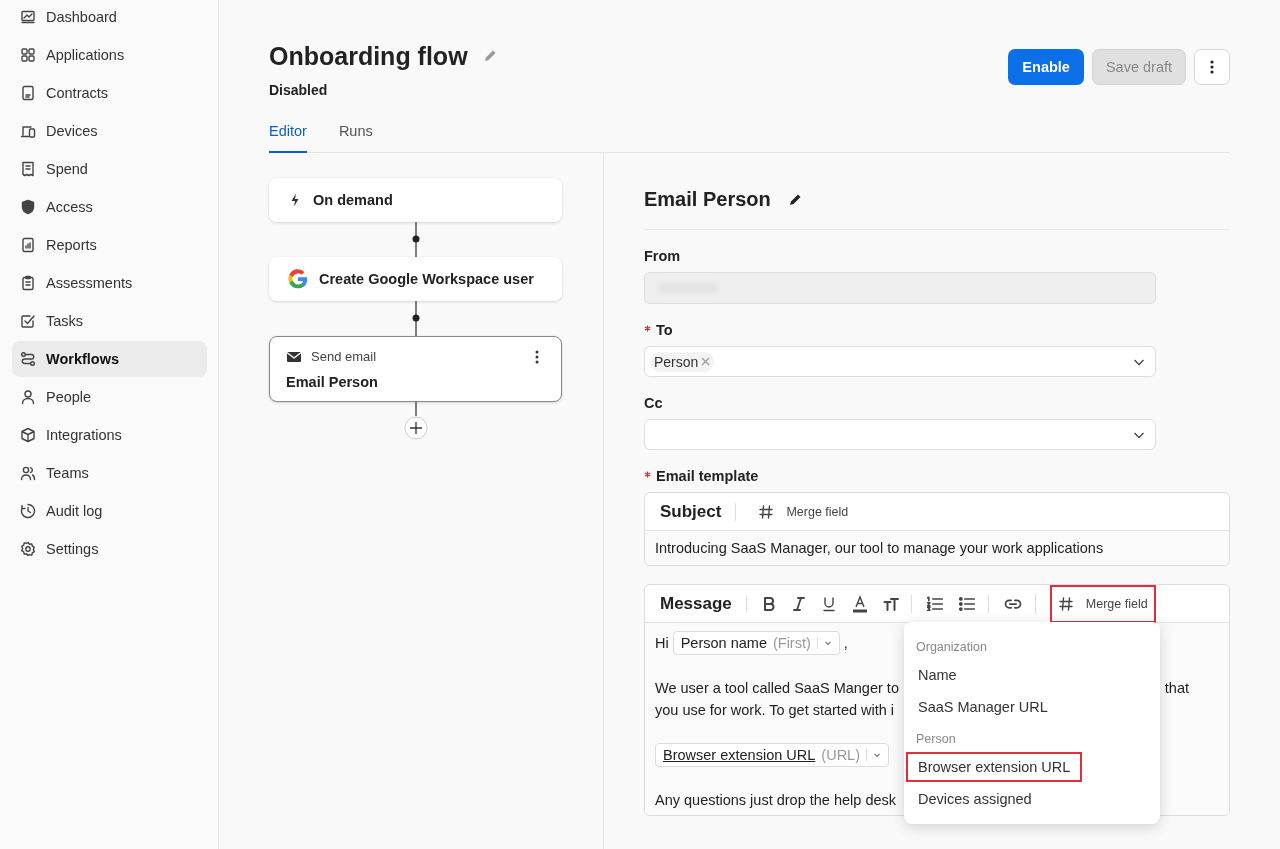 The image size is (1280, 849). I want to click on sidebar-item: People, so click(109, 397).